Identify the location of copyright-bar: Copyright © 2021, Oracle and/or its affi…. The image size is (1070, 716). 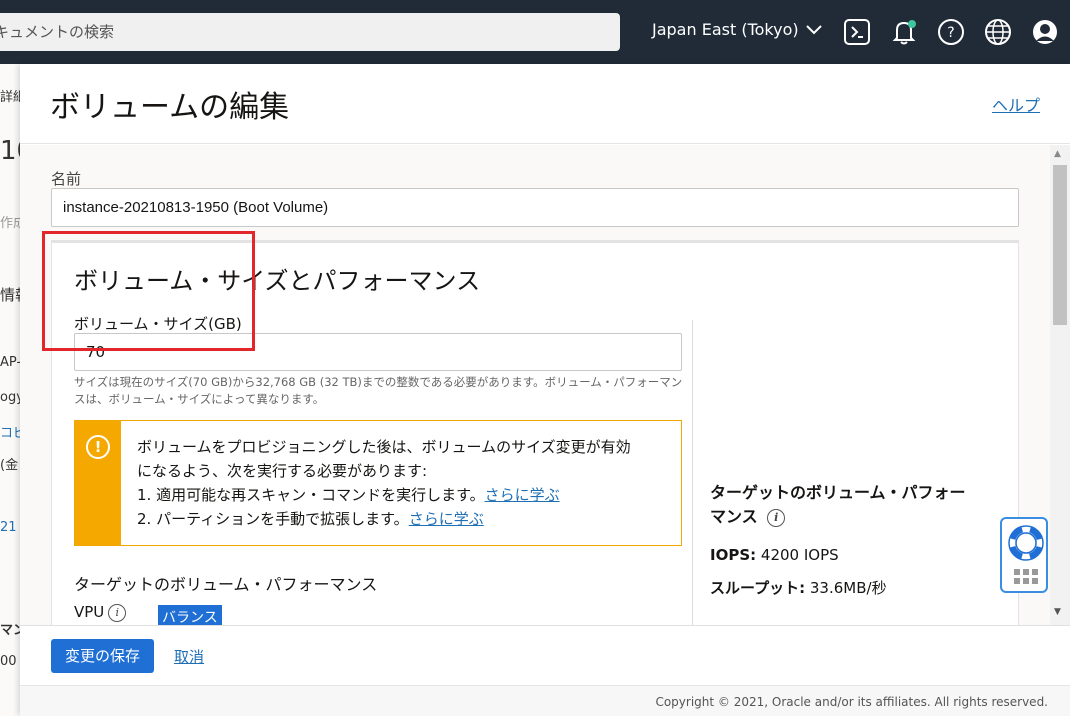
(545, 700).